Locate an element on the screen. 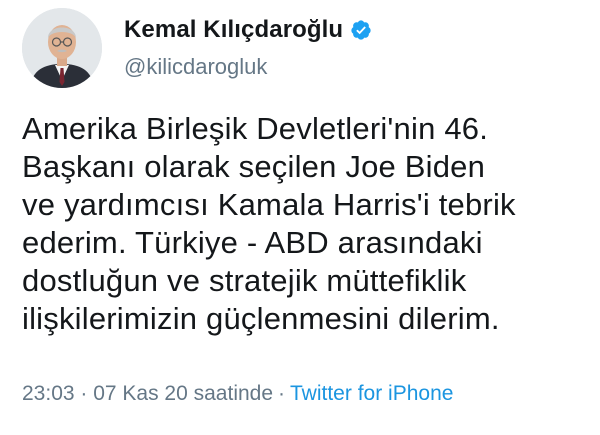 Image resolution: width=600 pixels, height=435 pixels. tweet-text-line: ilişkilerimizin güçlenmesini dilerim. is located at coordinates (261, 318).